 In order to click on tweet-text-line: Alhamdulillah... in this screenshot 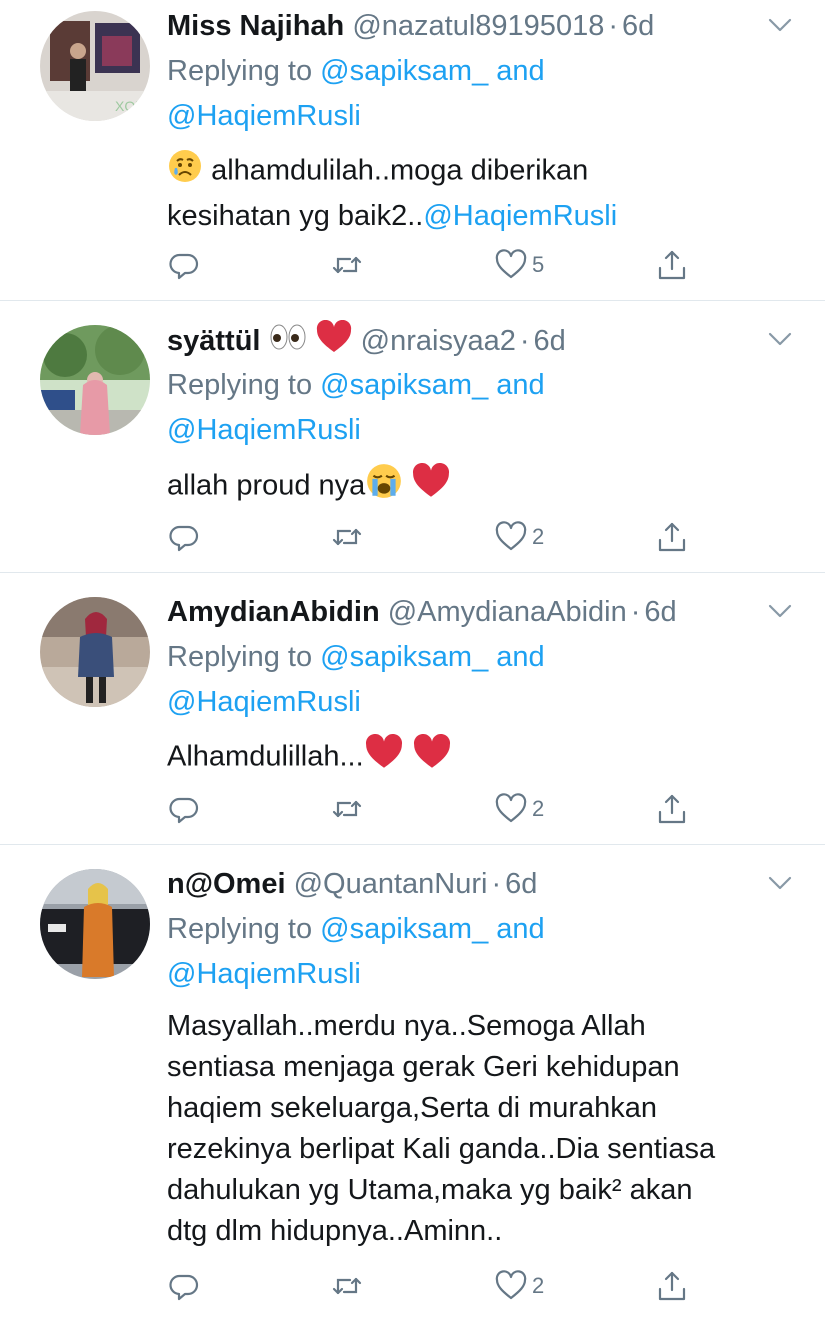, I will do `click(265, 756)`.